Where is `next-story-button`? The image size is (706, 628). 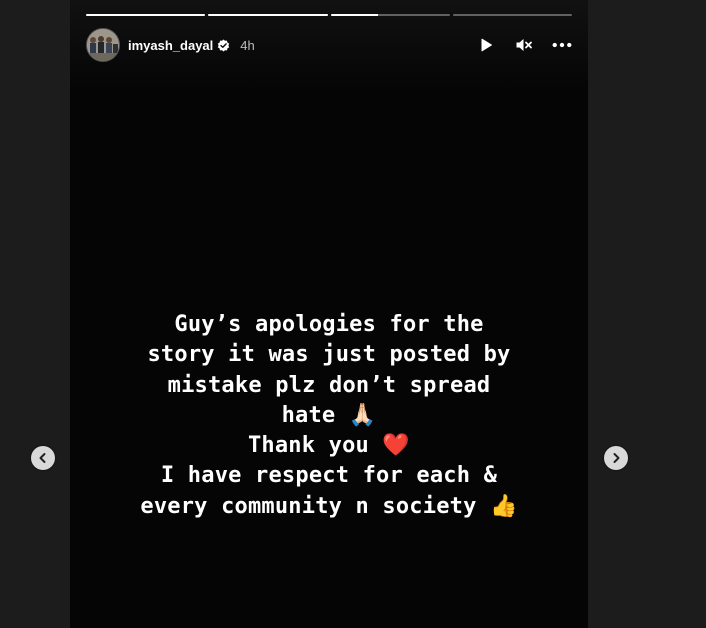 next-story-button is located at coordinates (616, 458).